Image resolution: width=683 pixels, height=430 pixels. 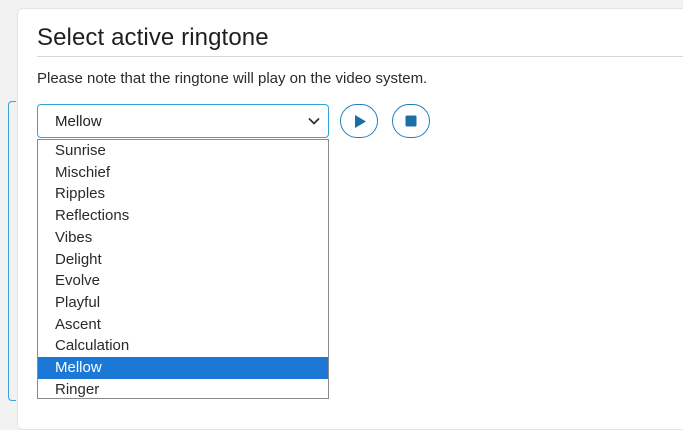 What do you see at coordinates (183, 216) in the screenshot?
I see `ringtone-option-reflections: Reflections` at bounding box center [183, 216].